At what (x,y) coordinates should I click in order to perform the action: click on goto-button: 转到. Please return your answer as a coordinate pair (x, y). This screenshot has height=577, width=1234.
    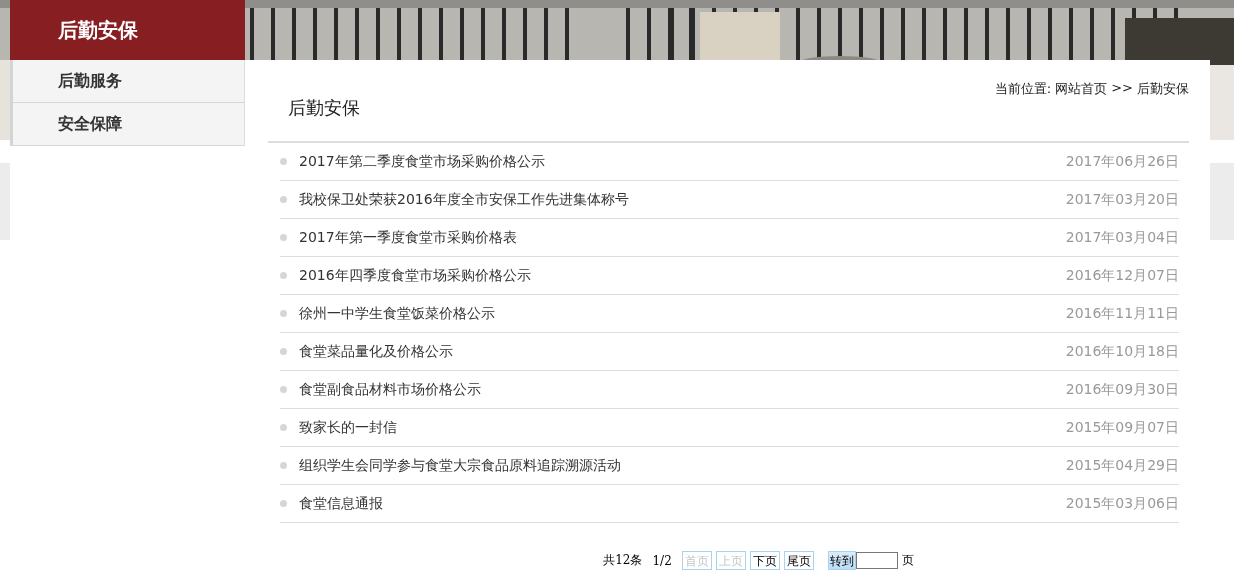
    Looking at the image, I should click on (841, 560).